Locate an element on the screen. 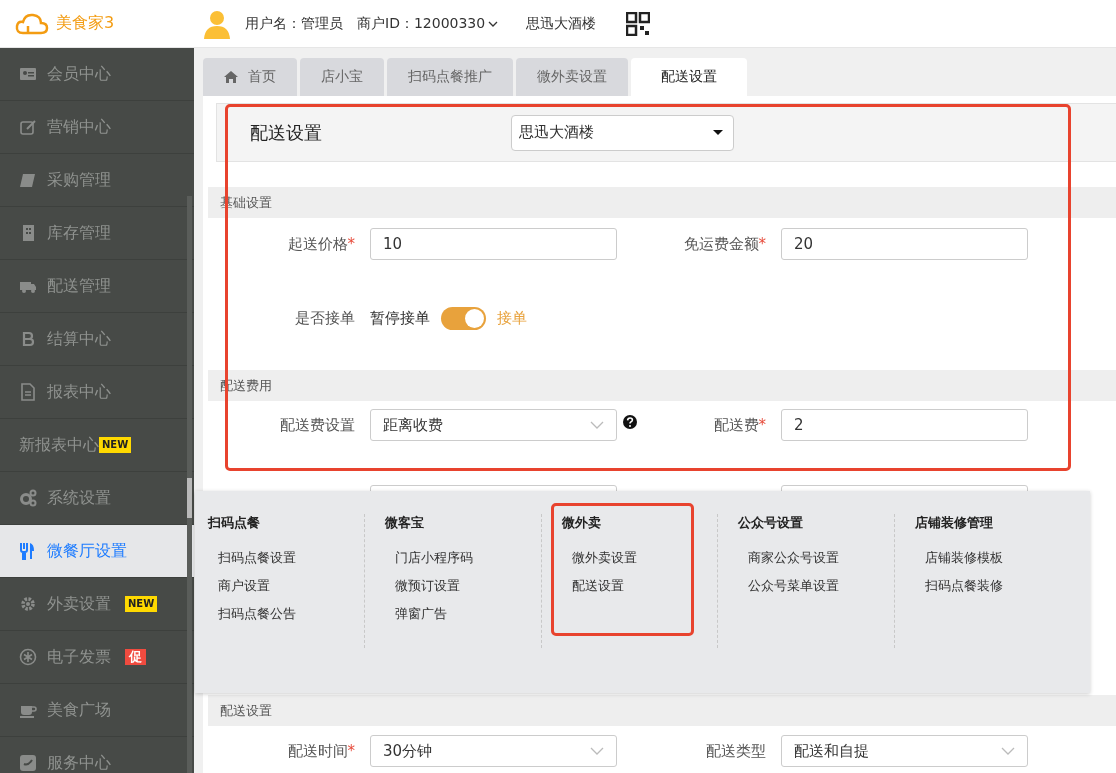 The image size is (1116, 773). field-label: 配送时间 is located at coordinates (317, 750).